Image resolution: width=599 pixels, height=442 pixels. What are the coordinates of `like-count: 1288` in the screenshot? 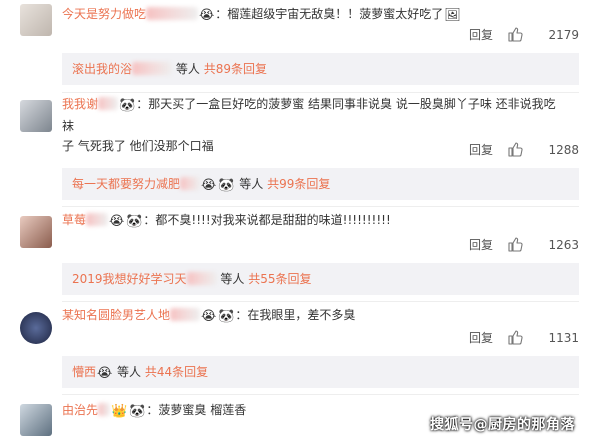 It's located at (563, 150).